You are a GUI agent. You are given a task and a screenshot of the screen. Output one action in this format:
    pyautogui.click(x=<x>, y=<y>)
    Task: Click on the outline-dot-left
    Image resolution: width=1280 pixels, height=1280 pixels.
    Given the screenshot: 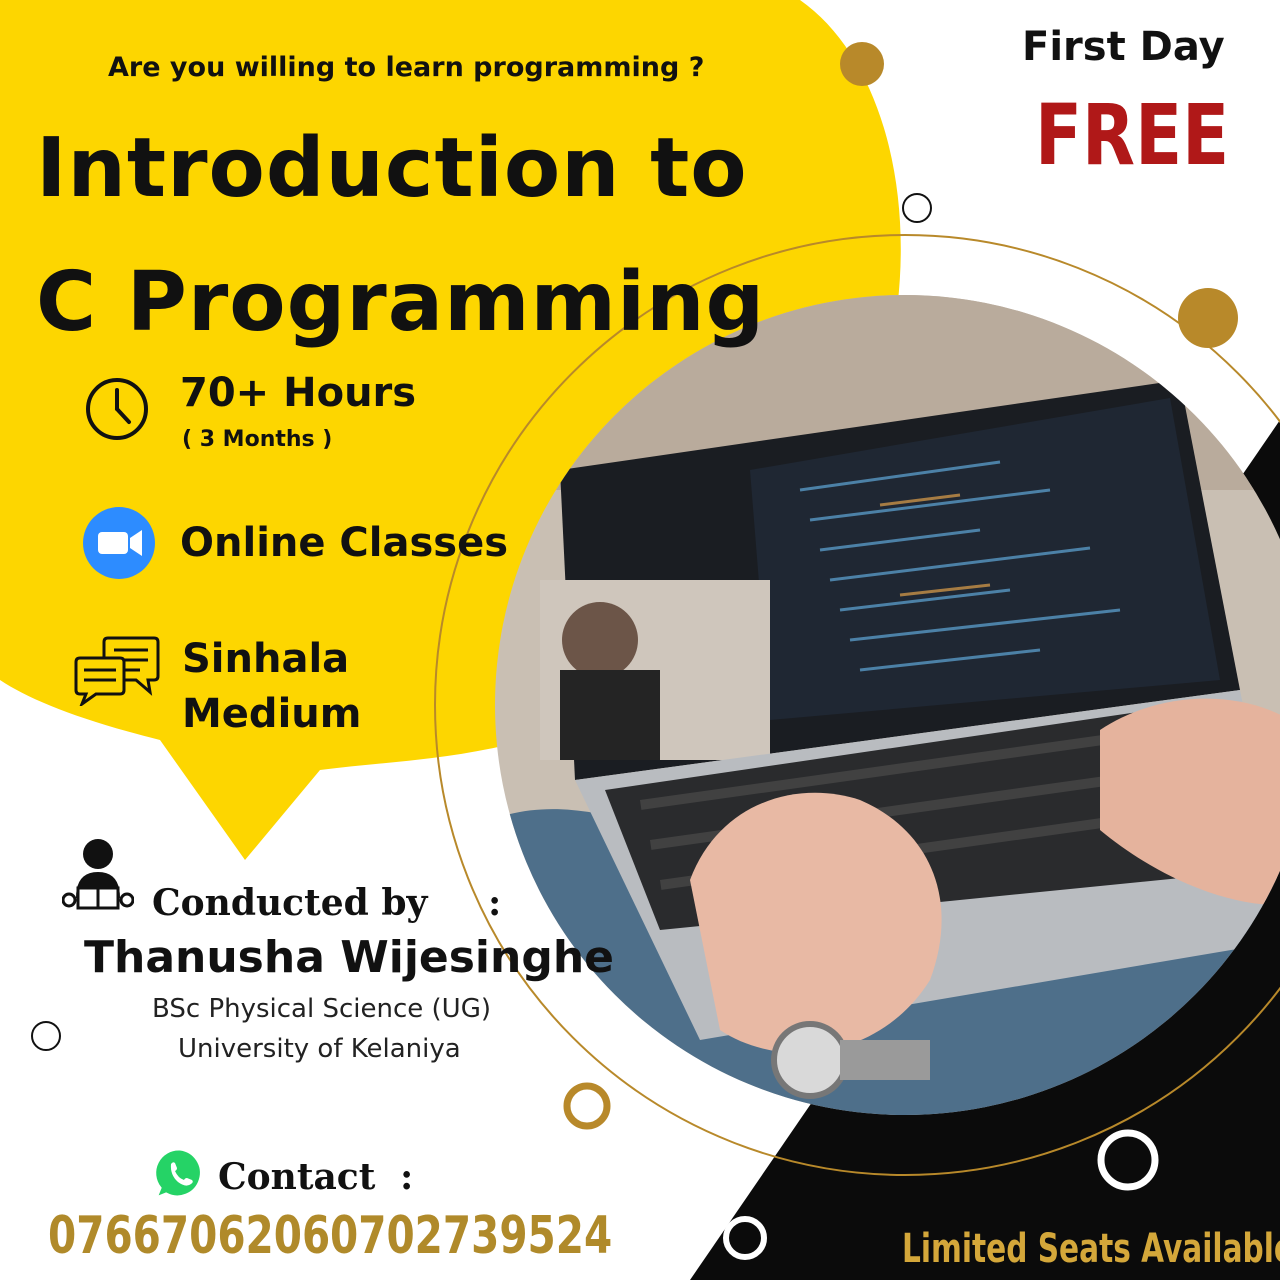 What is the action you would take?
    pyautogui.click(x=46, y=1036)
    